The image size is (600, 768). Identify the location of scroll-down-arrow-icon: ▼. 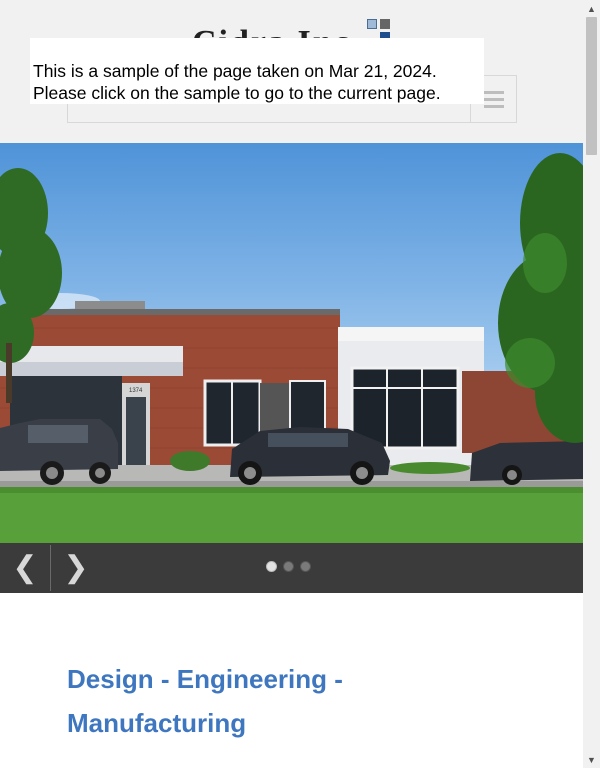
(591, 759).